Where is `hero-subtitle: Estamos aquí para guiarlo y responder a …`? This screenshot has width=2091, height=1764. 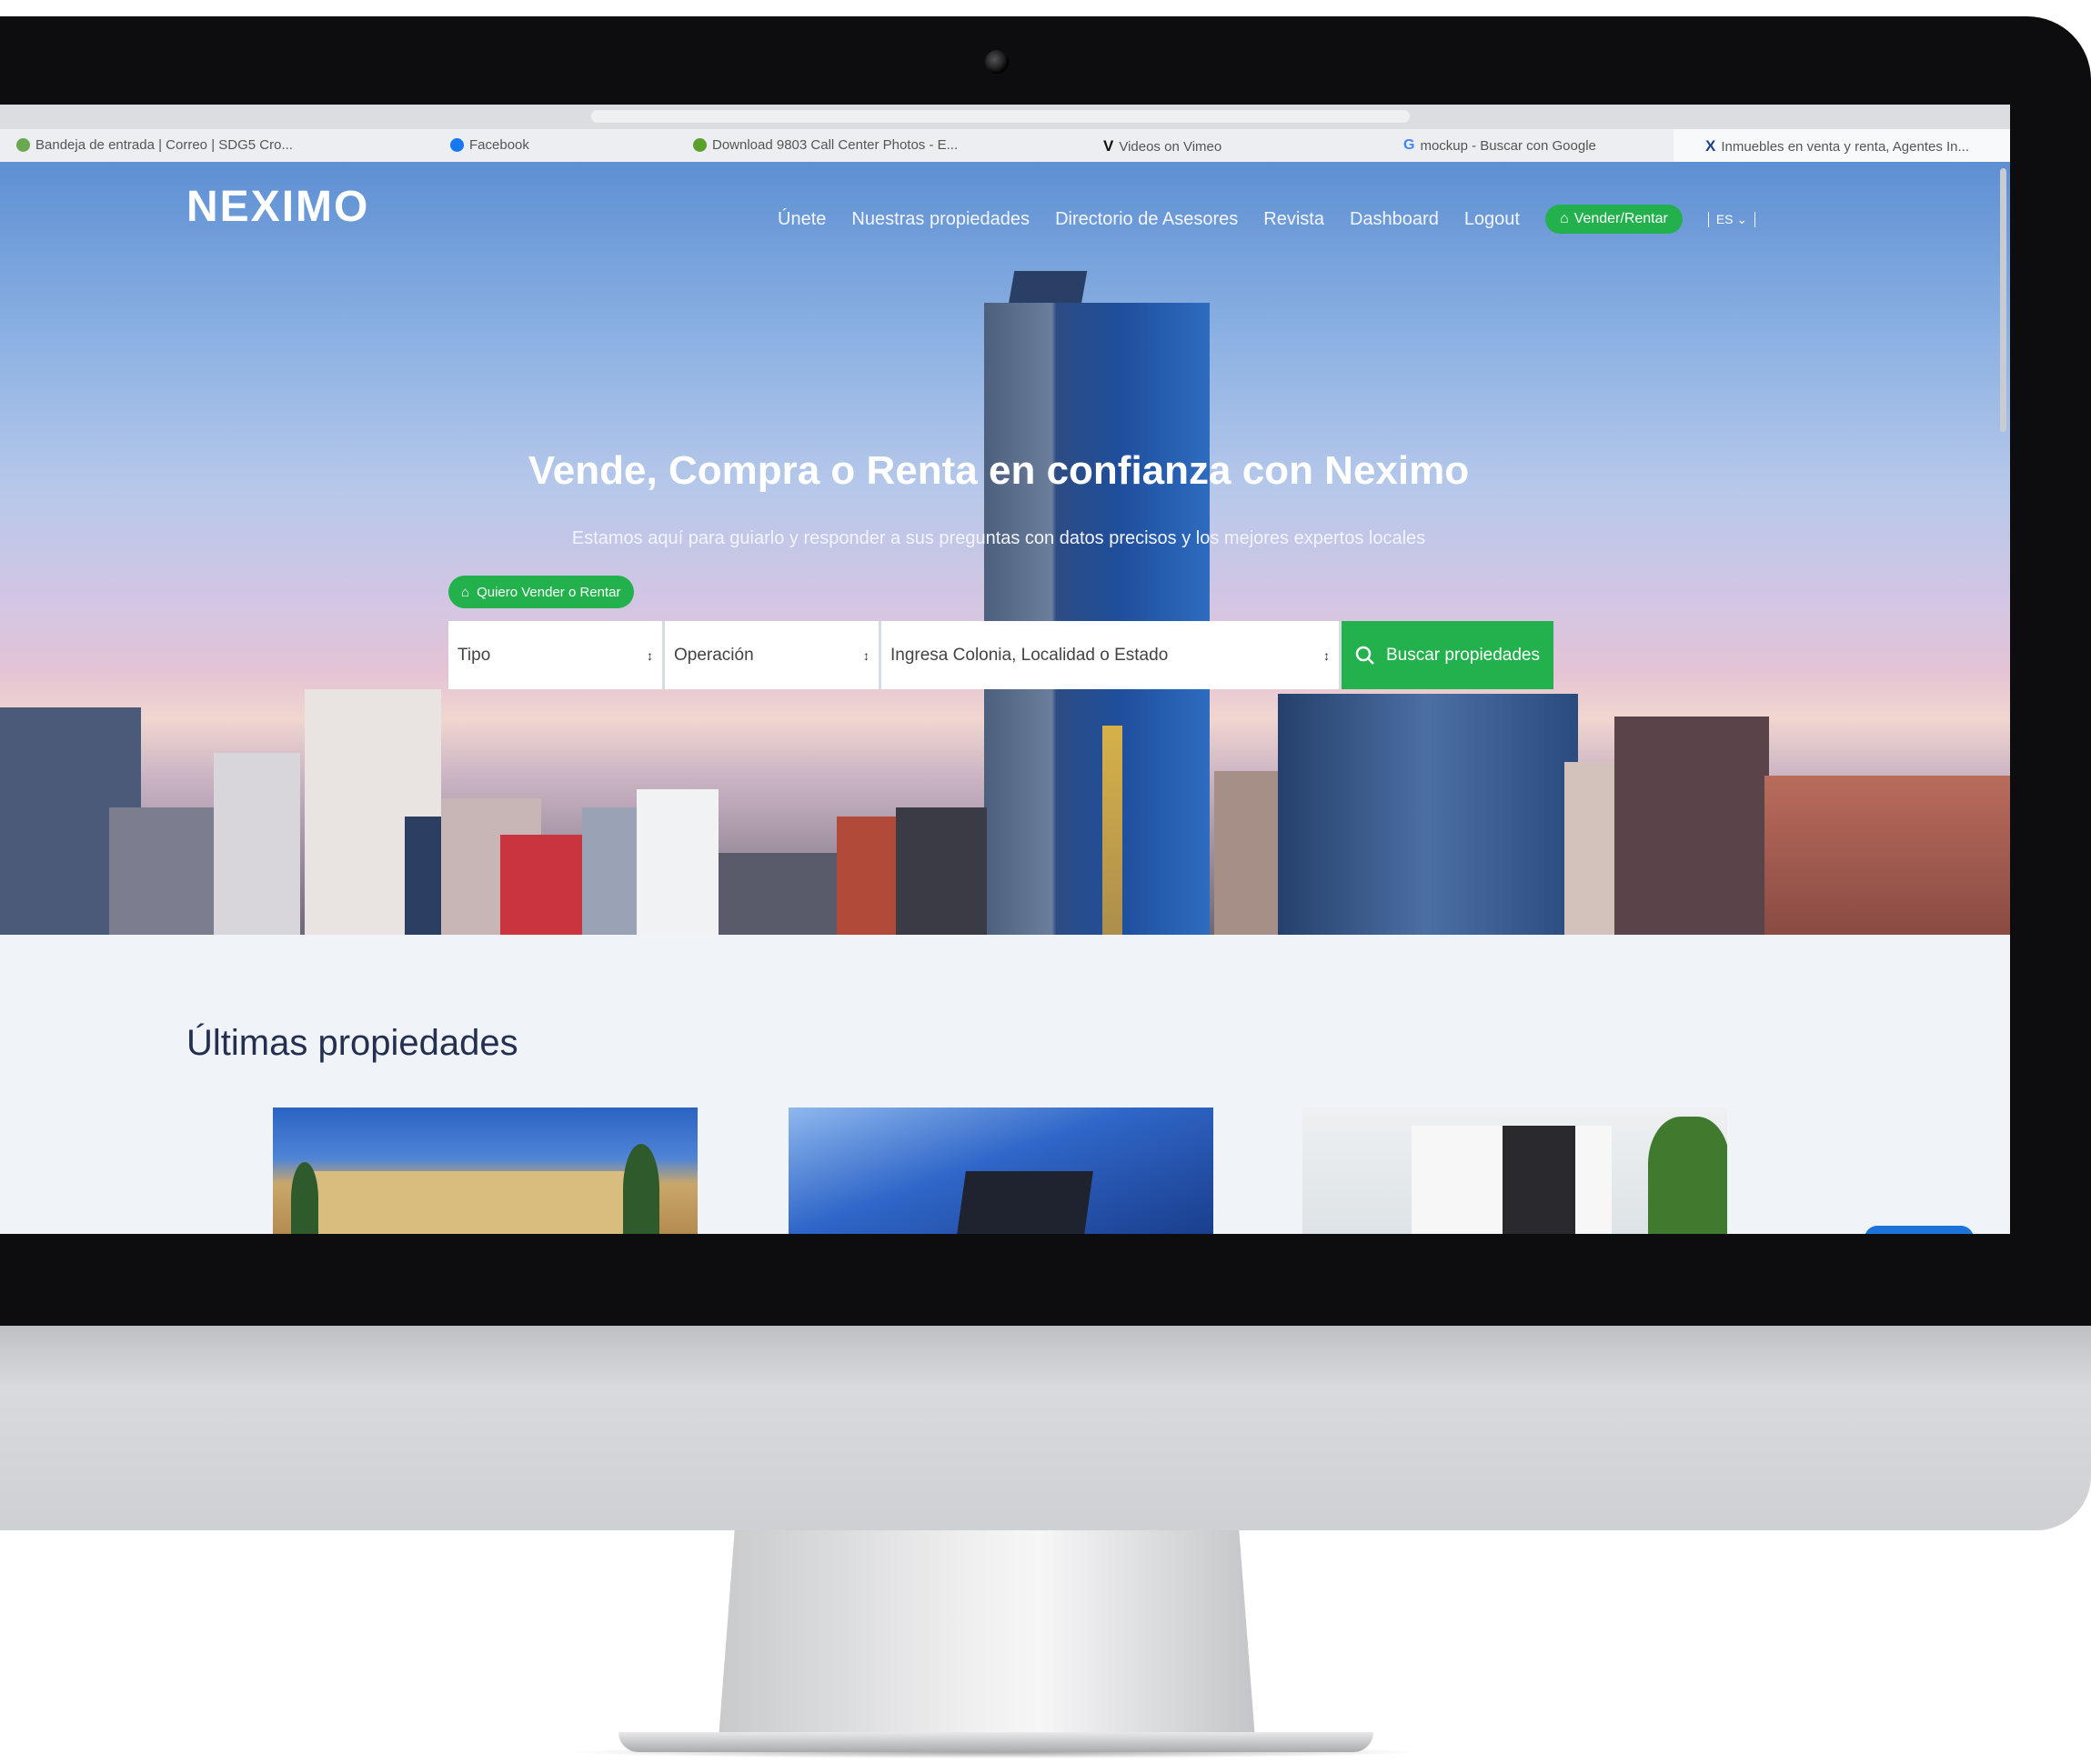
hero-subtitle: Estamos aquí para guiarlo y responder a … is located at coordinates (998, 538).